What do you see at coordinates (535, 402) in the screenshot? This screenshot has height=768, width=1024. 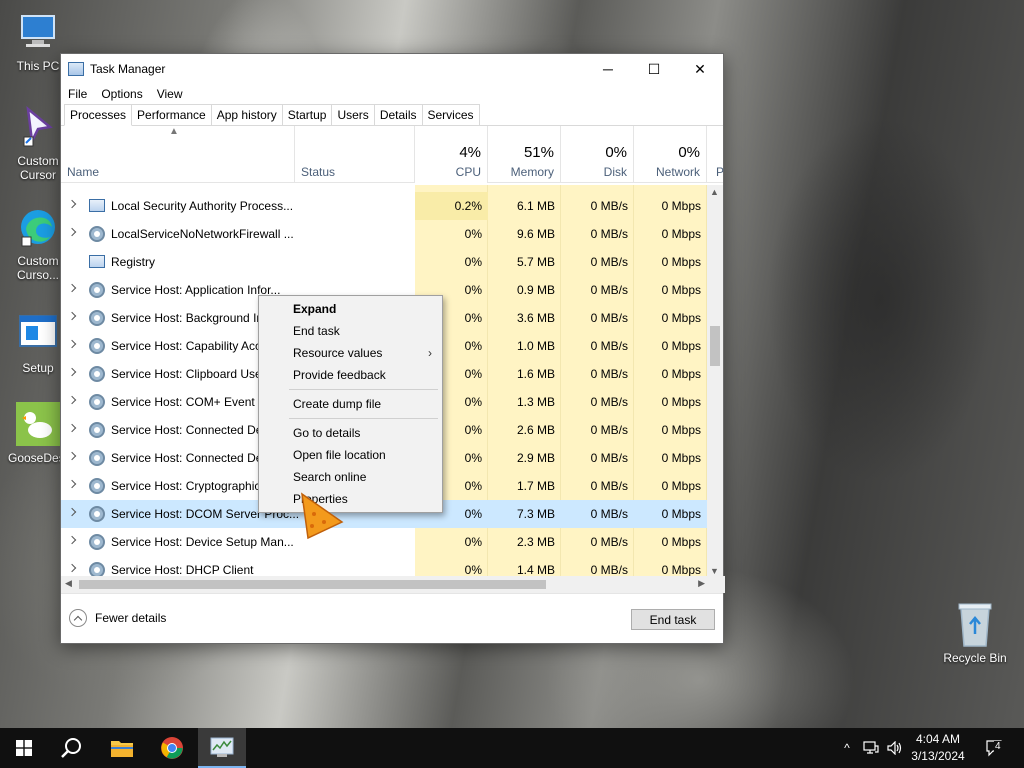 I see `cell-memory: 1.3 MB` at bounding box center [535, 402].